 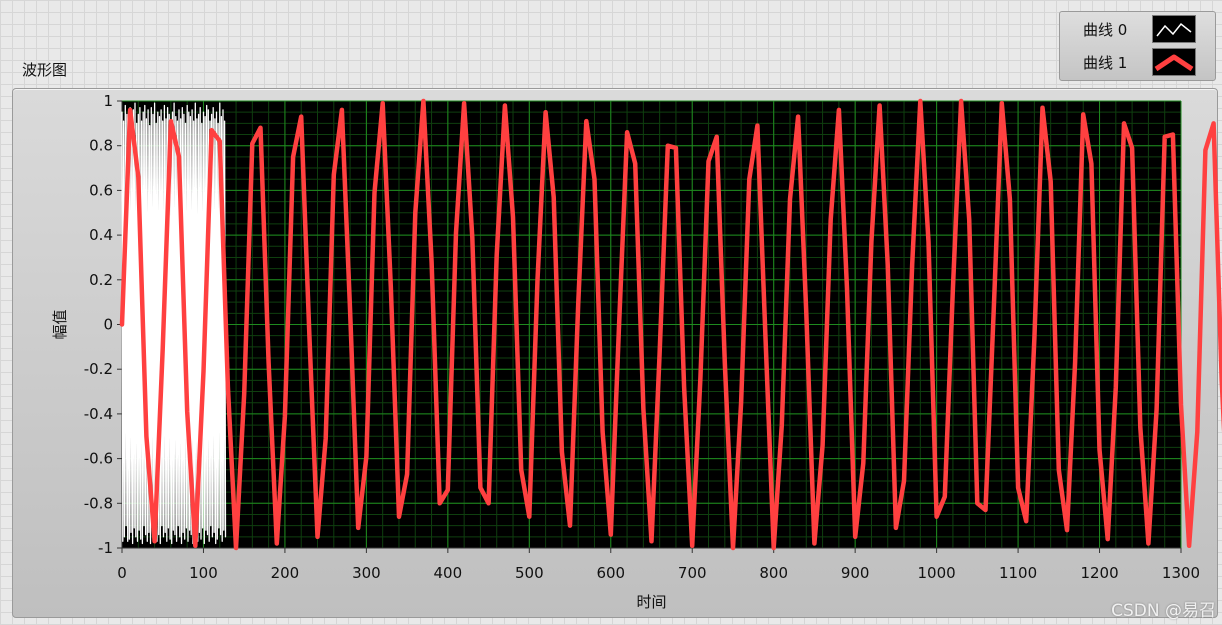 What do you see at coordinates (101, 146) in the screenshot?
I see `y-tick-label: 0.8` at bounding box center [101, 146].